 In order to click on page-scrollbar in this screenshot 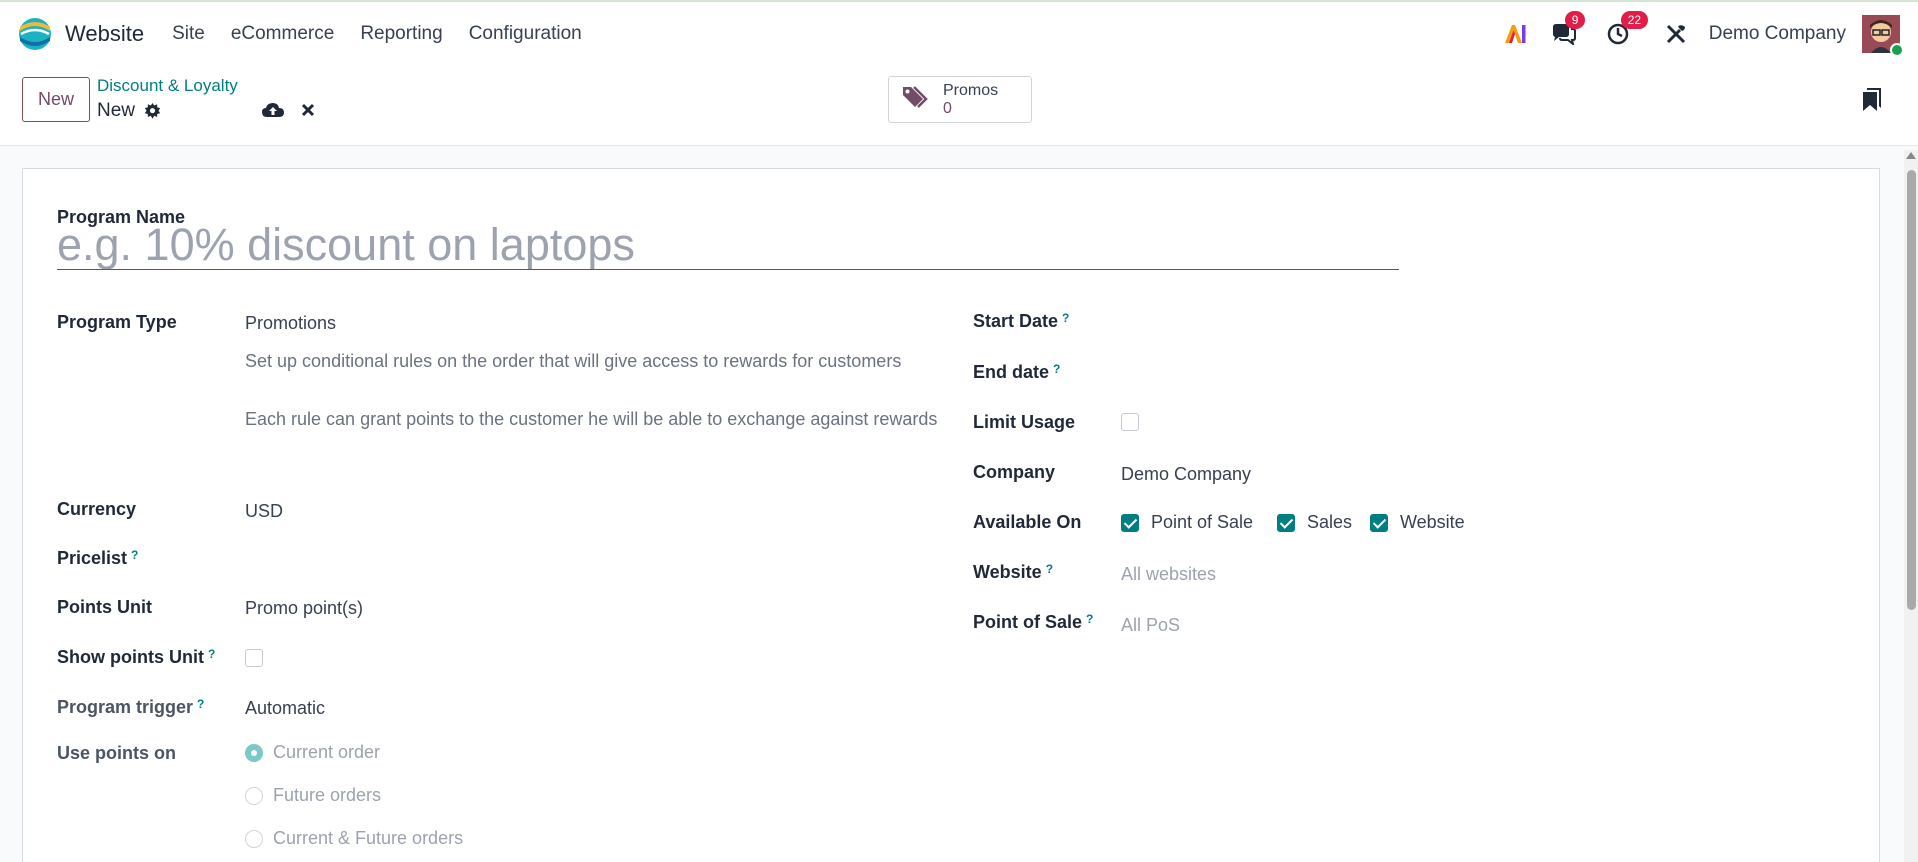, I will do `click(1911, 506)`.